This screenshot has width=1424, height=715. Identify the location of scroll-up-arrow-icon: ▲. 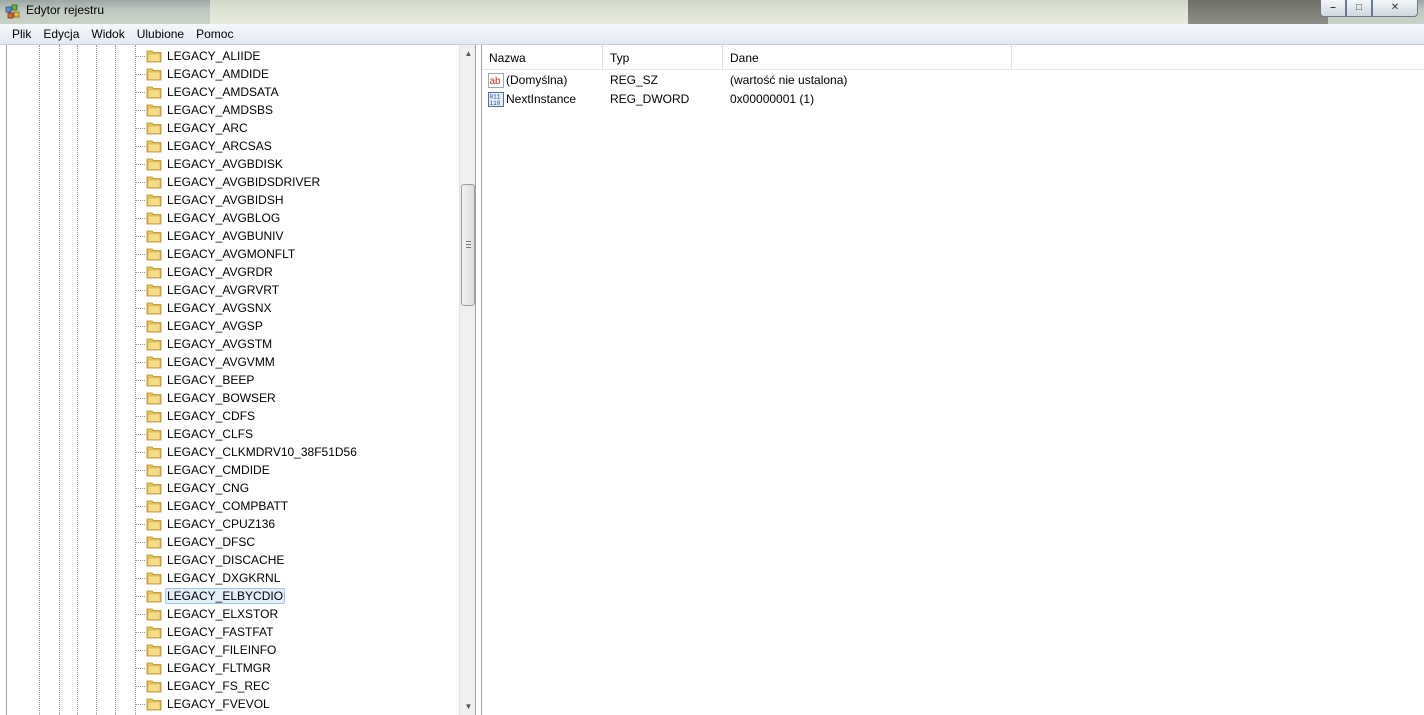
(467, 53).